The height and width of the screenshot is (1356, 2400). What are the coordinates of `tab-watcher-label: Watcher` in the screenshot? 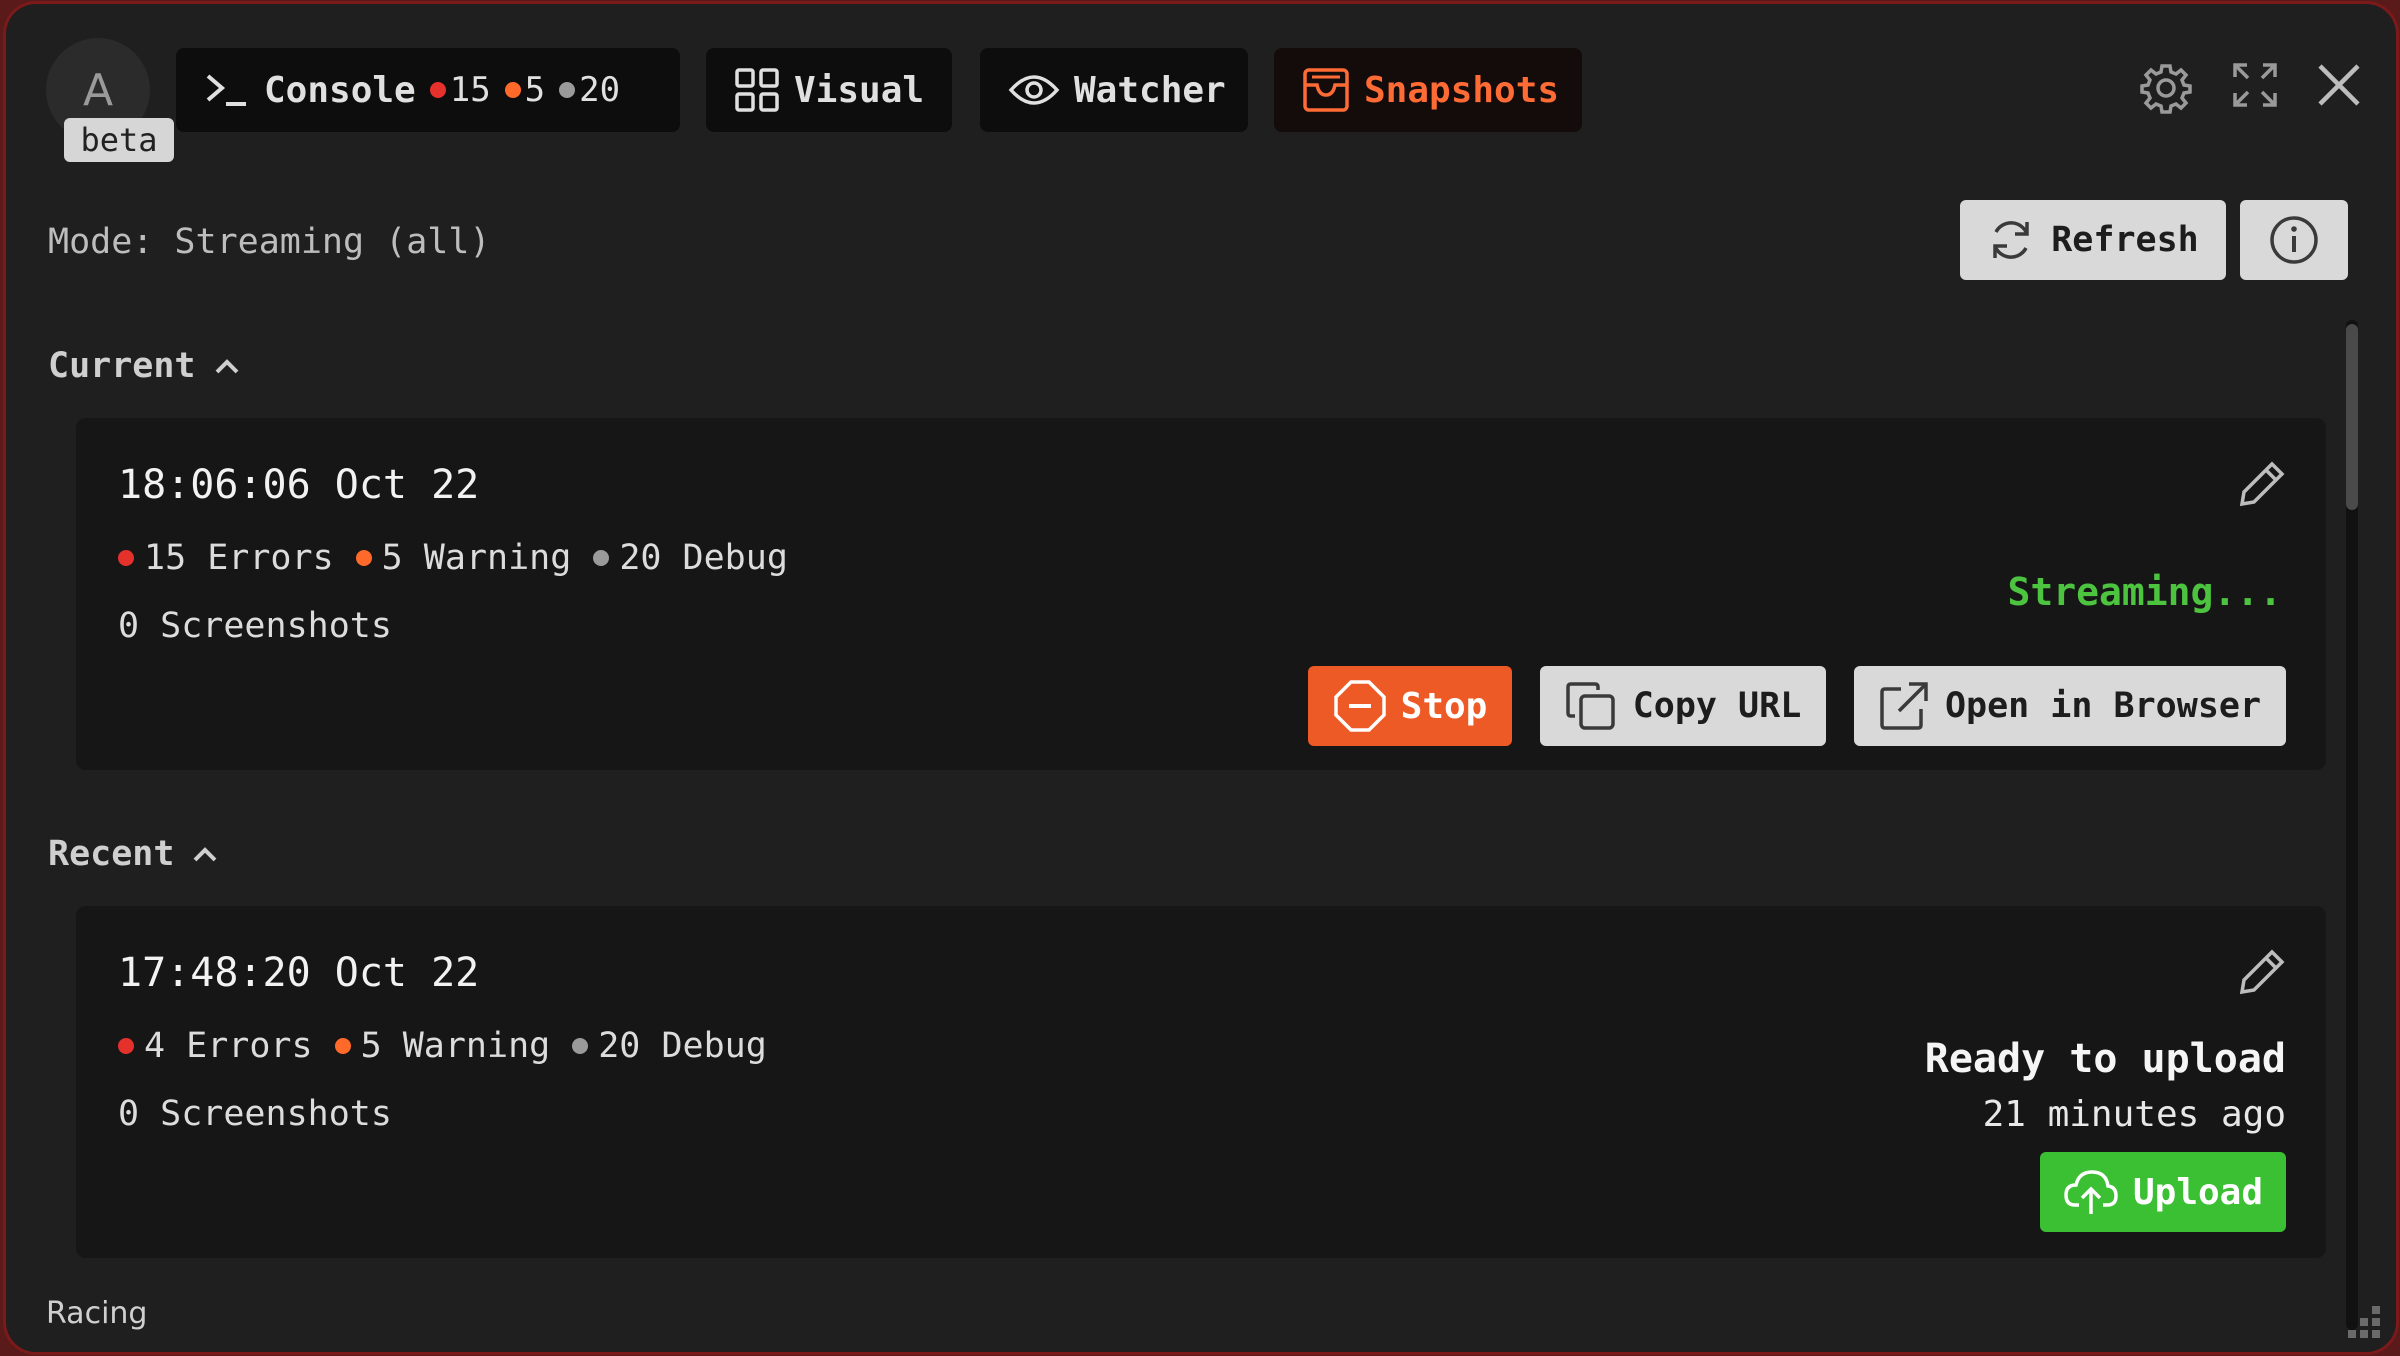 It's located at (1150, 90).